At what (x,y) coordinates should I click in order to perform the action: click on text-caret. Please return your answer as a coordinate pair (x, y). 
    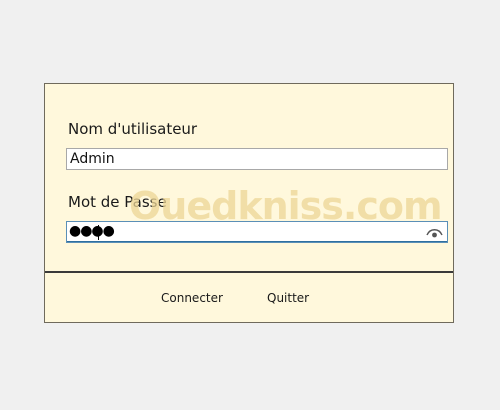
    Looking at the image, I should click on (98, 232).